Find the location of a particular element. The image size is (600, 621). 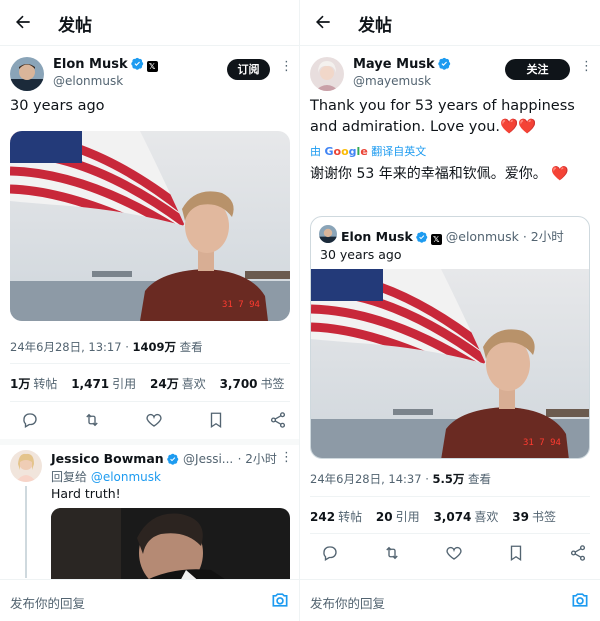

reply-photo-image is located at coordinates (170, 545).